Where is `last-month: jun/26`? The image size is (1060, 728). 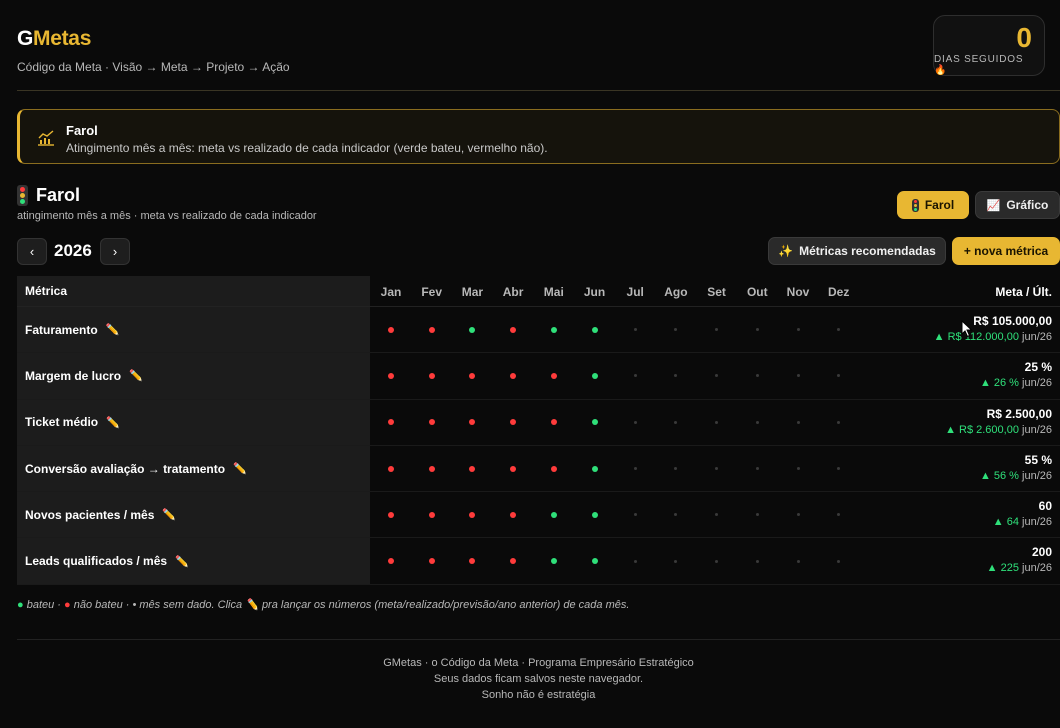
last-month: jun/26 is located at coordinates (1037, 337).